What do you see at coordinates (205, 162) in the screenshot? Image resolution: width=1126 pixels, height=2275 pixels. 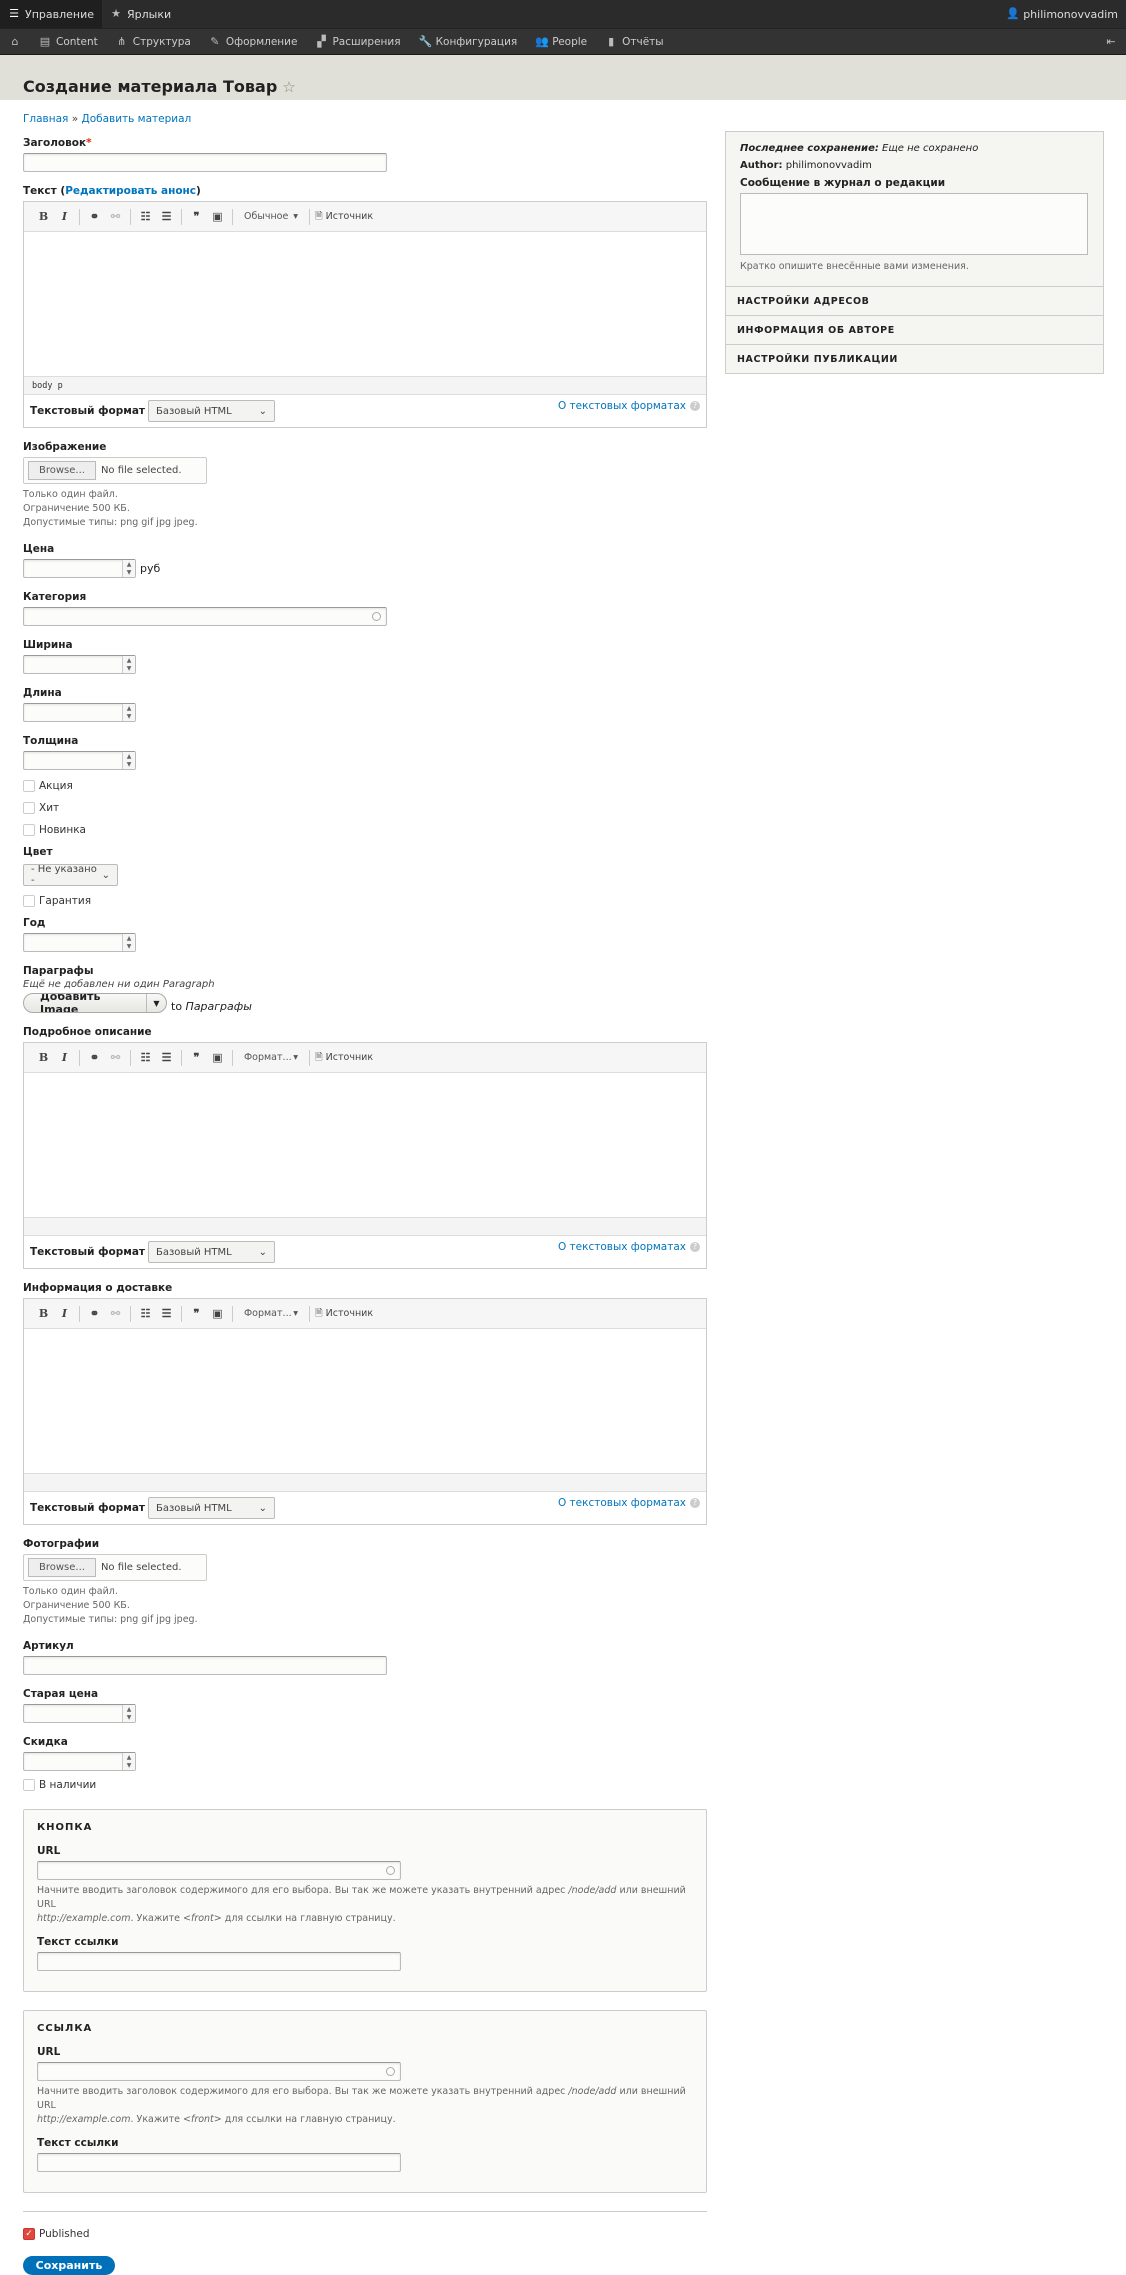 I see `title-input` at bounding box center [205, 162].